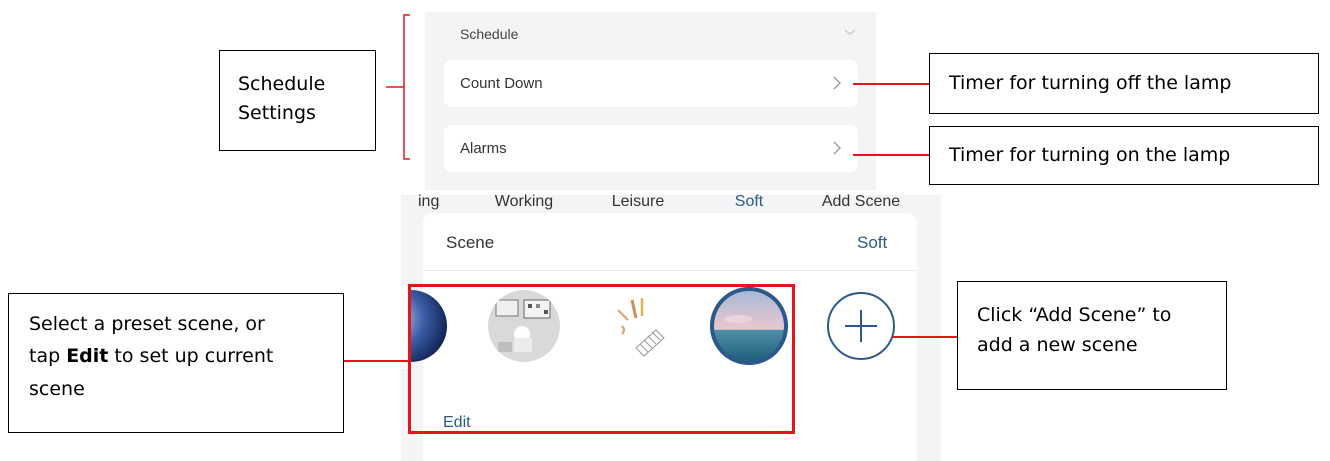 Image resolution: width=1330 pixels, height=461 pixels. I want to click on scene-label-working: Working, so click(524, 202).